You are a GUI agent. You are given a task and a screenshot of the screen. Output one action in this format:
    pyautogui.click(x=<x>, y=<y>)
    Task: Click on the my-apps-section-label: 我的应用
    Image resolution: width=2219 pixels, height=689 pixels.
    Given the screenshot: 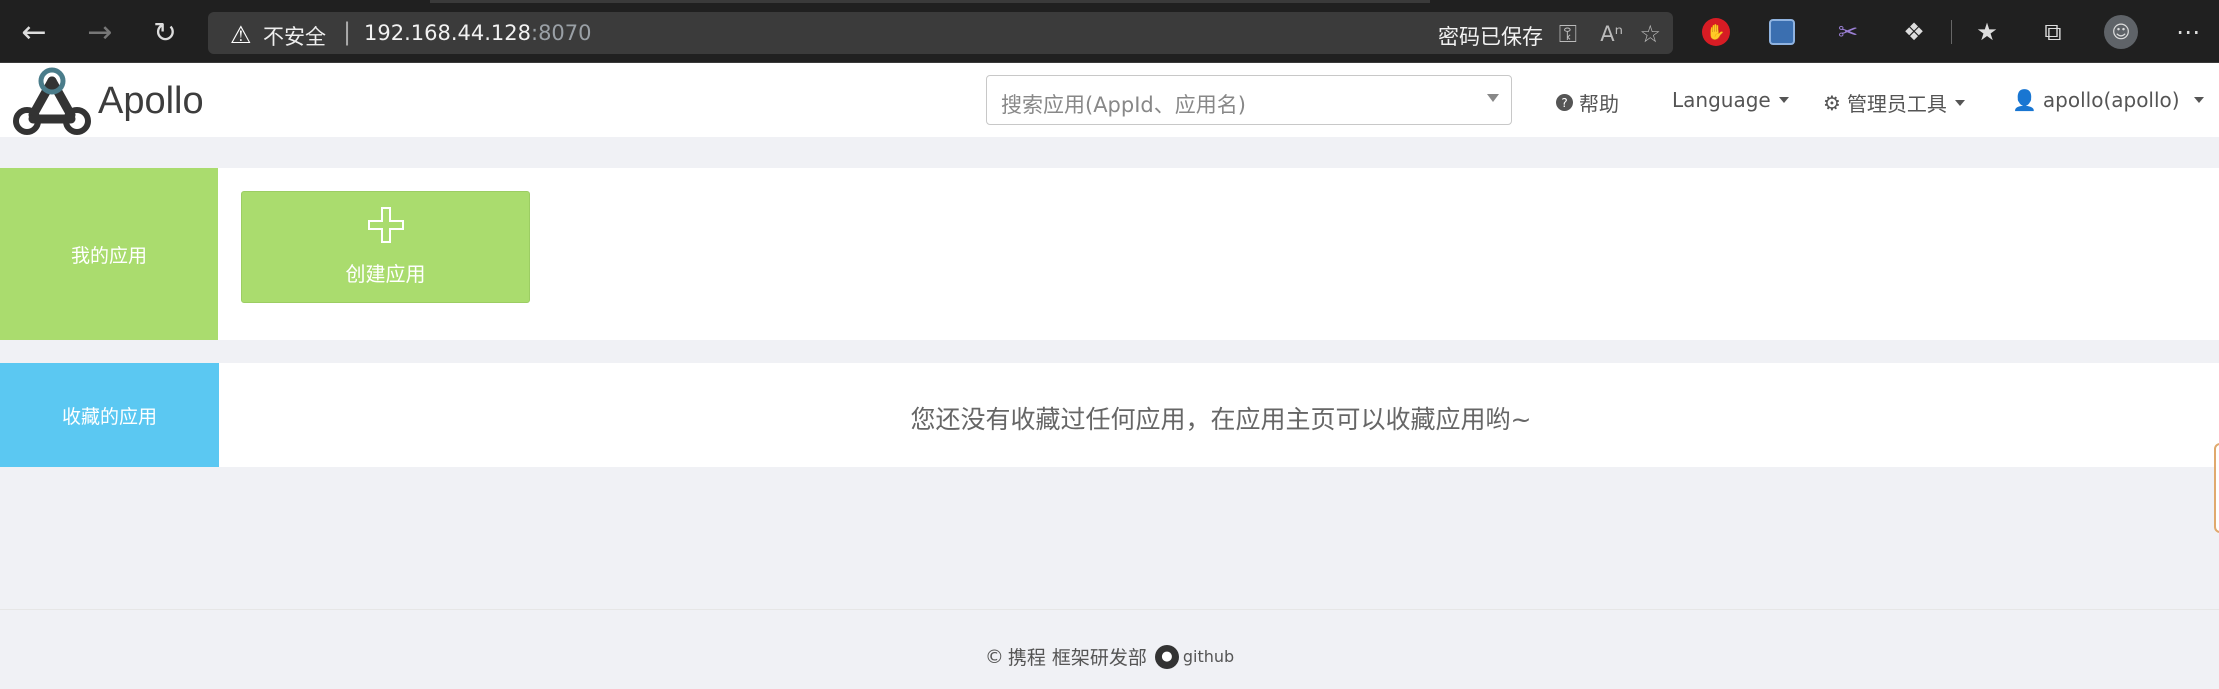 What is the action you would take?
    pyautogui.click(x=109, y=254)
    